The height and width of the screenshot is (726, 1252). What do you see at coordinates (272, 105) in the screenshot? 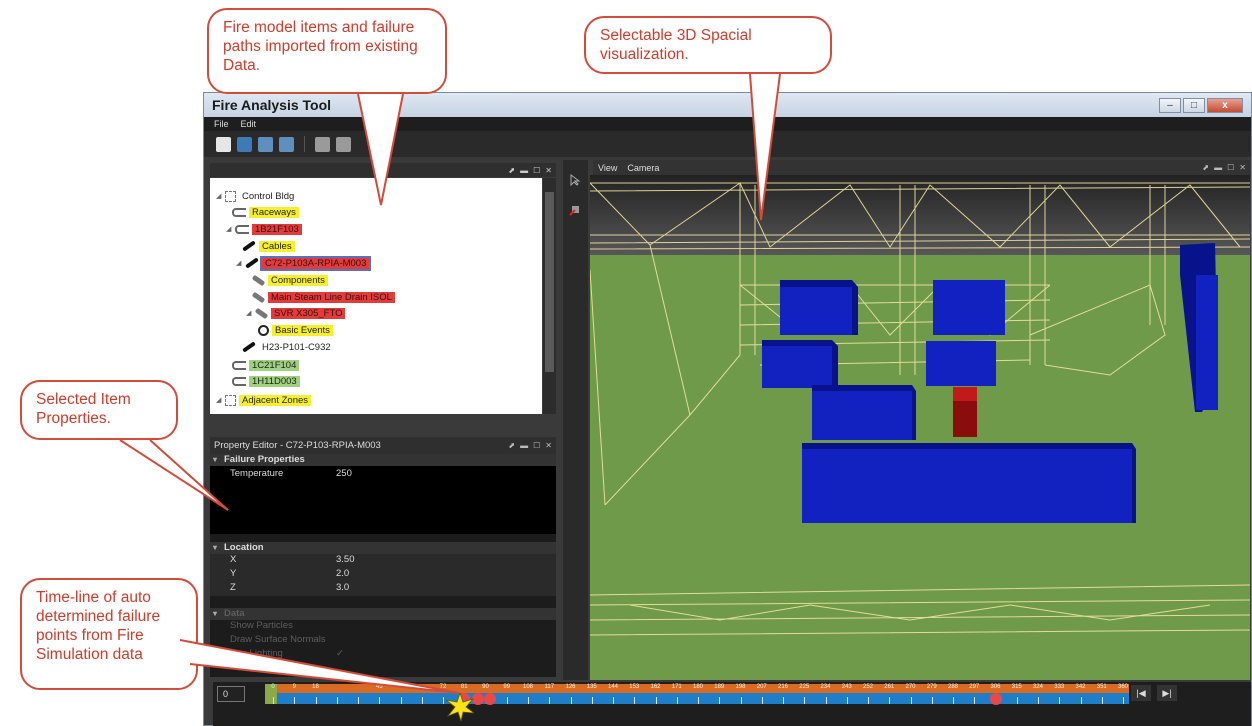
I see `window-title: Fire Analysis Tool` at bounding box center [272, 105].